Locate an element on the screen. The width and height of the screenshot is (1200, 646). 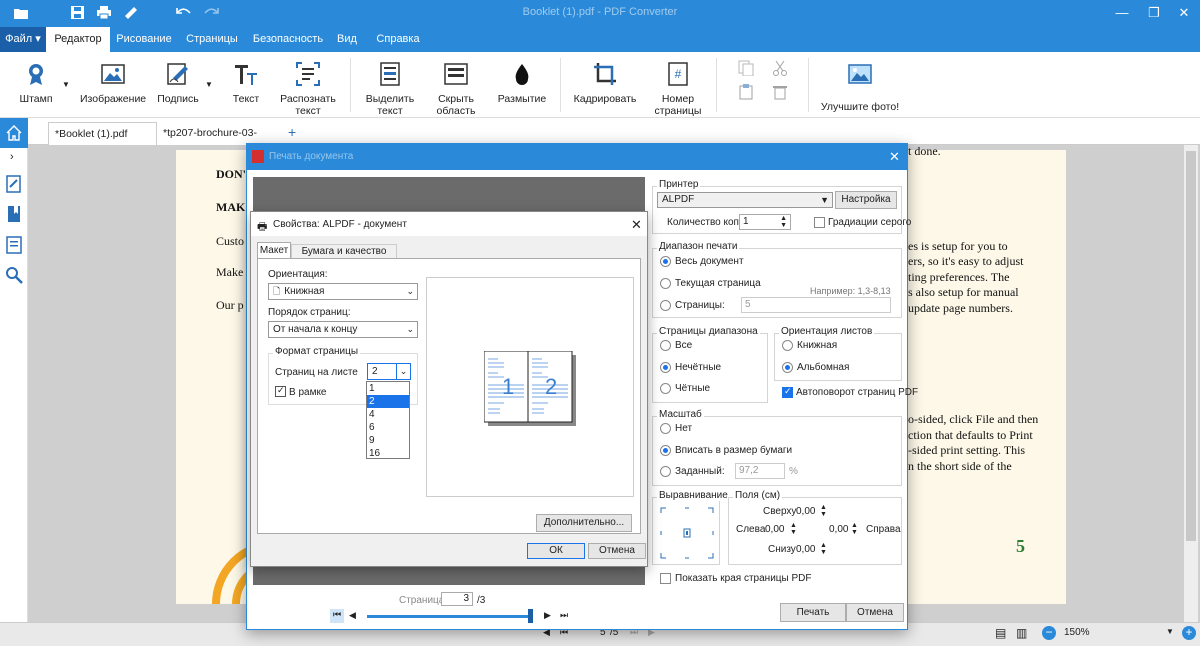
subset-odd-radio is located at coordinates (665, 367).